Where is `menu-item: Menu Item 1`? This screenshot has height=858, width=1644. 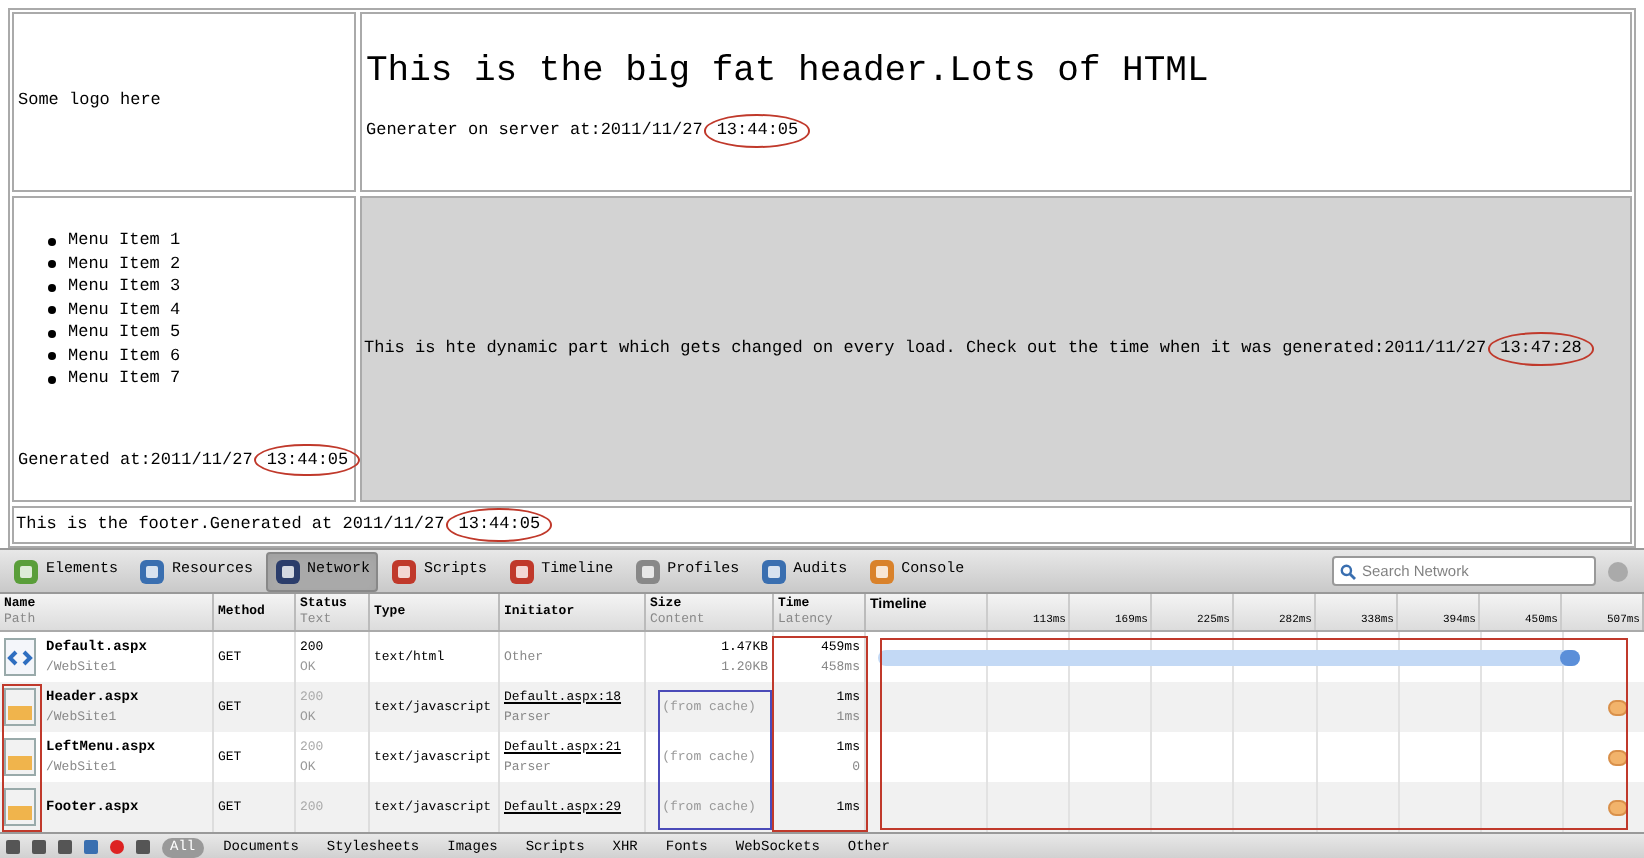 menu-item: Menu Item 1 is located at coordinates (124, 241).